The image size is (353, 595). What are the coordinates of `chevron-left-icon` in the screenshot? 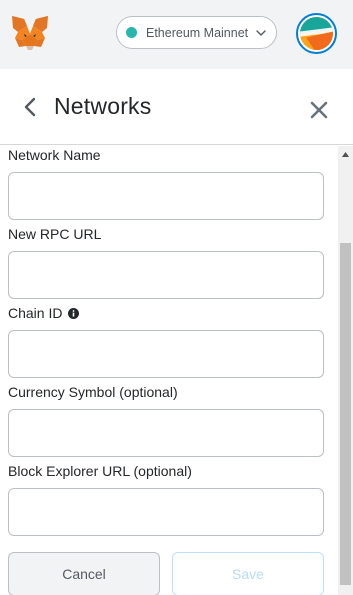 It's located at (30, 107).